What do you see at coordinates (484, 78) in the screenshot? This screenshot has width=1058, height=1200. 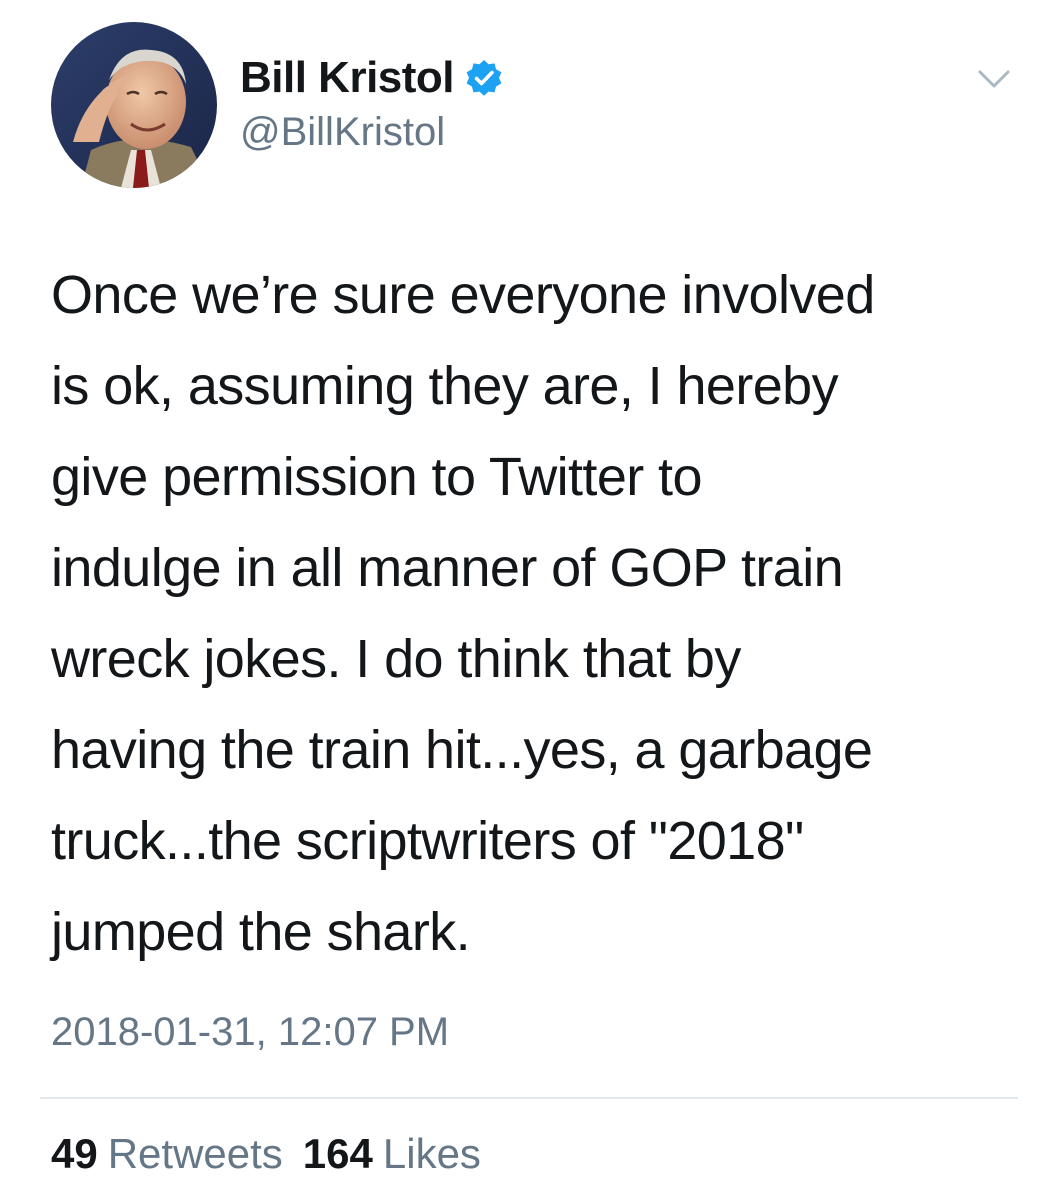 I see `verified-badge-icon` at bounding box center [484, 78].